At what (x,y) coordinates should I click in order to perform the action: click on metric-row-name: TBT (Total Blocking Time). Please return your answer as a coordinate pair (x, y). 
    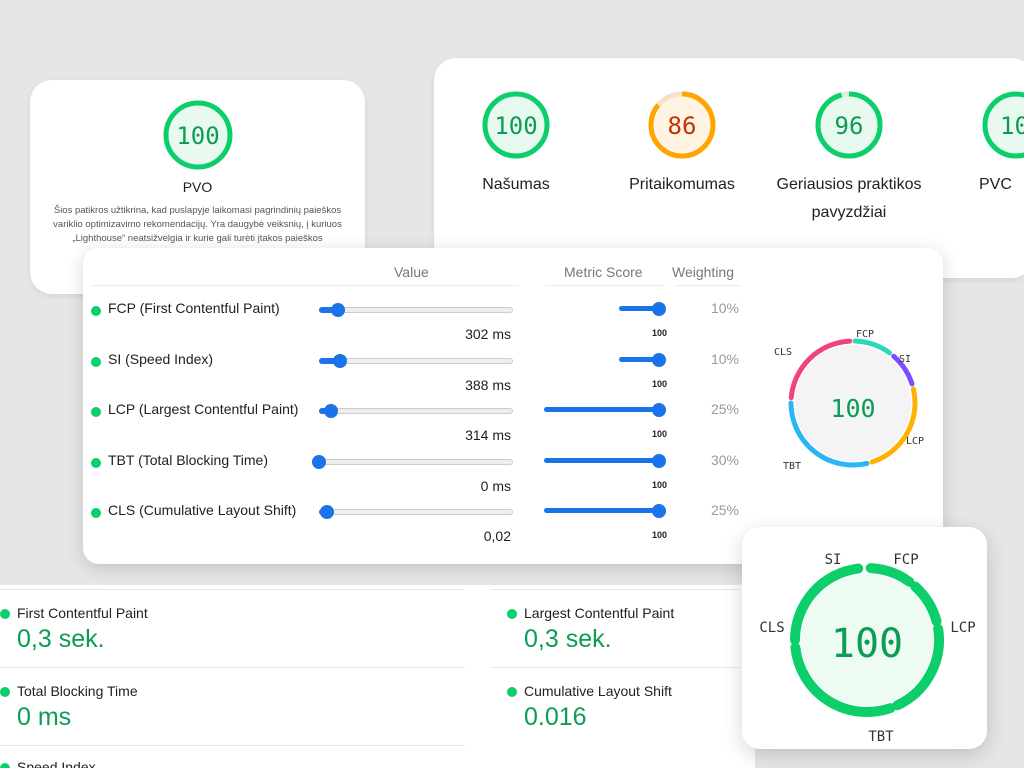
    Looking at the image, I should click on (188, 459).